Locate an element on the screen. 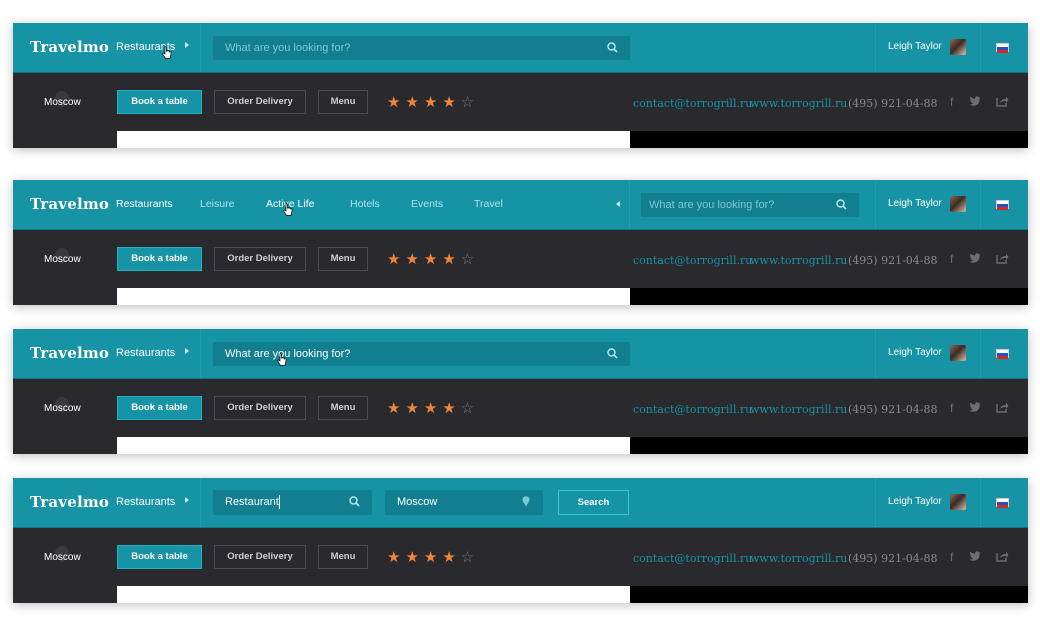 The width and height of the screenshot is (1040, 640). nav-item-travel: Travel is located at coordinates (488, 204).